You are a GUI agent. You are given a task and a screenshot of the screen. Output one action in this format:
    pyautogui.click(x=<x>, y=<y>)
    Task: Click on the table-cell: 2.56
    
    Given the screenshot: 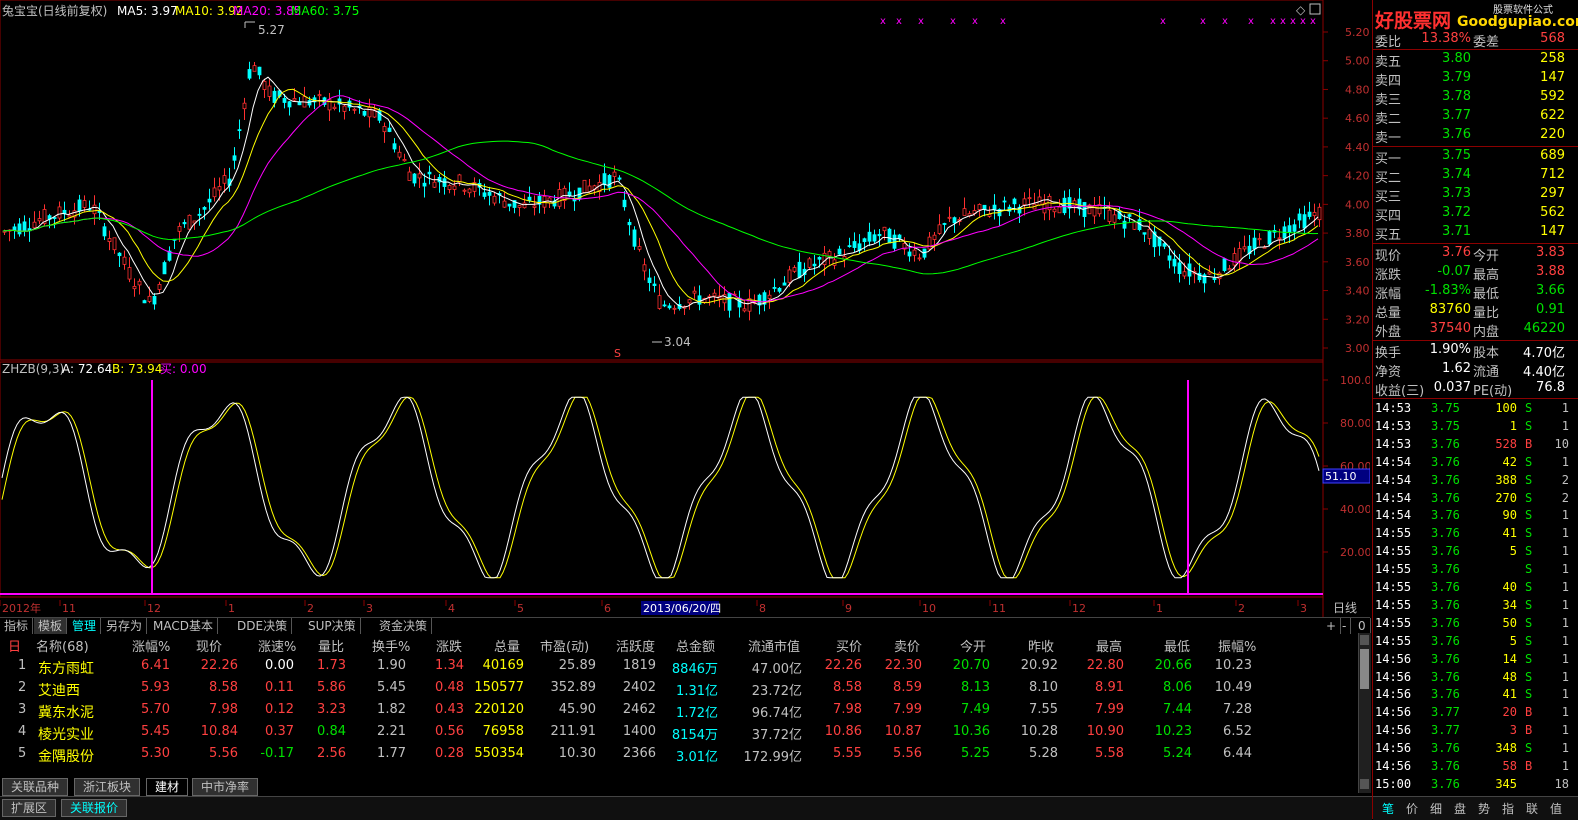 What is the action you would take?
    pyautogui.click(x=331, y=753)
    